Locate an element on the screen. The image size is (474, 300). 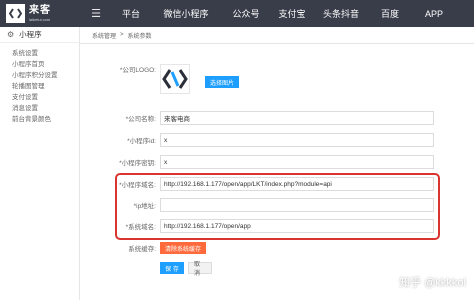
nav-item-baidu: 百度 is located at coordinates (390, 13).